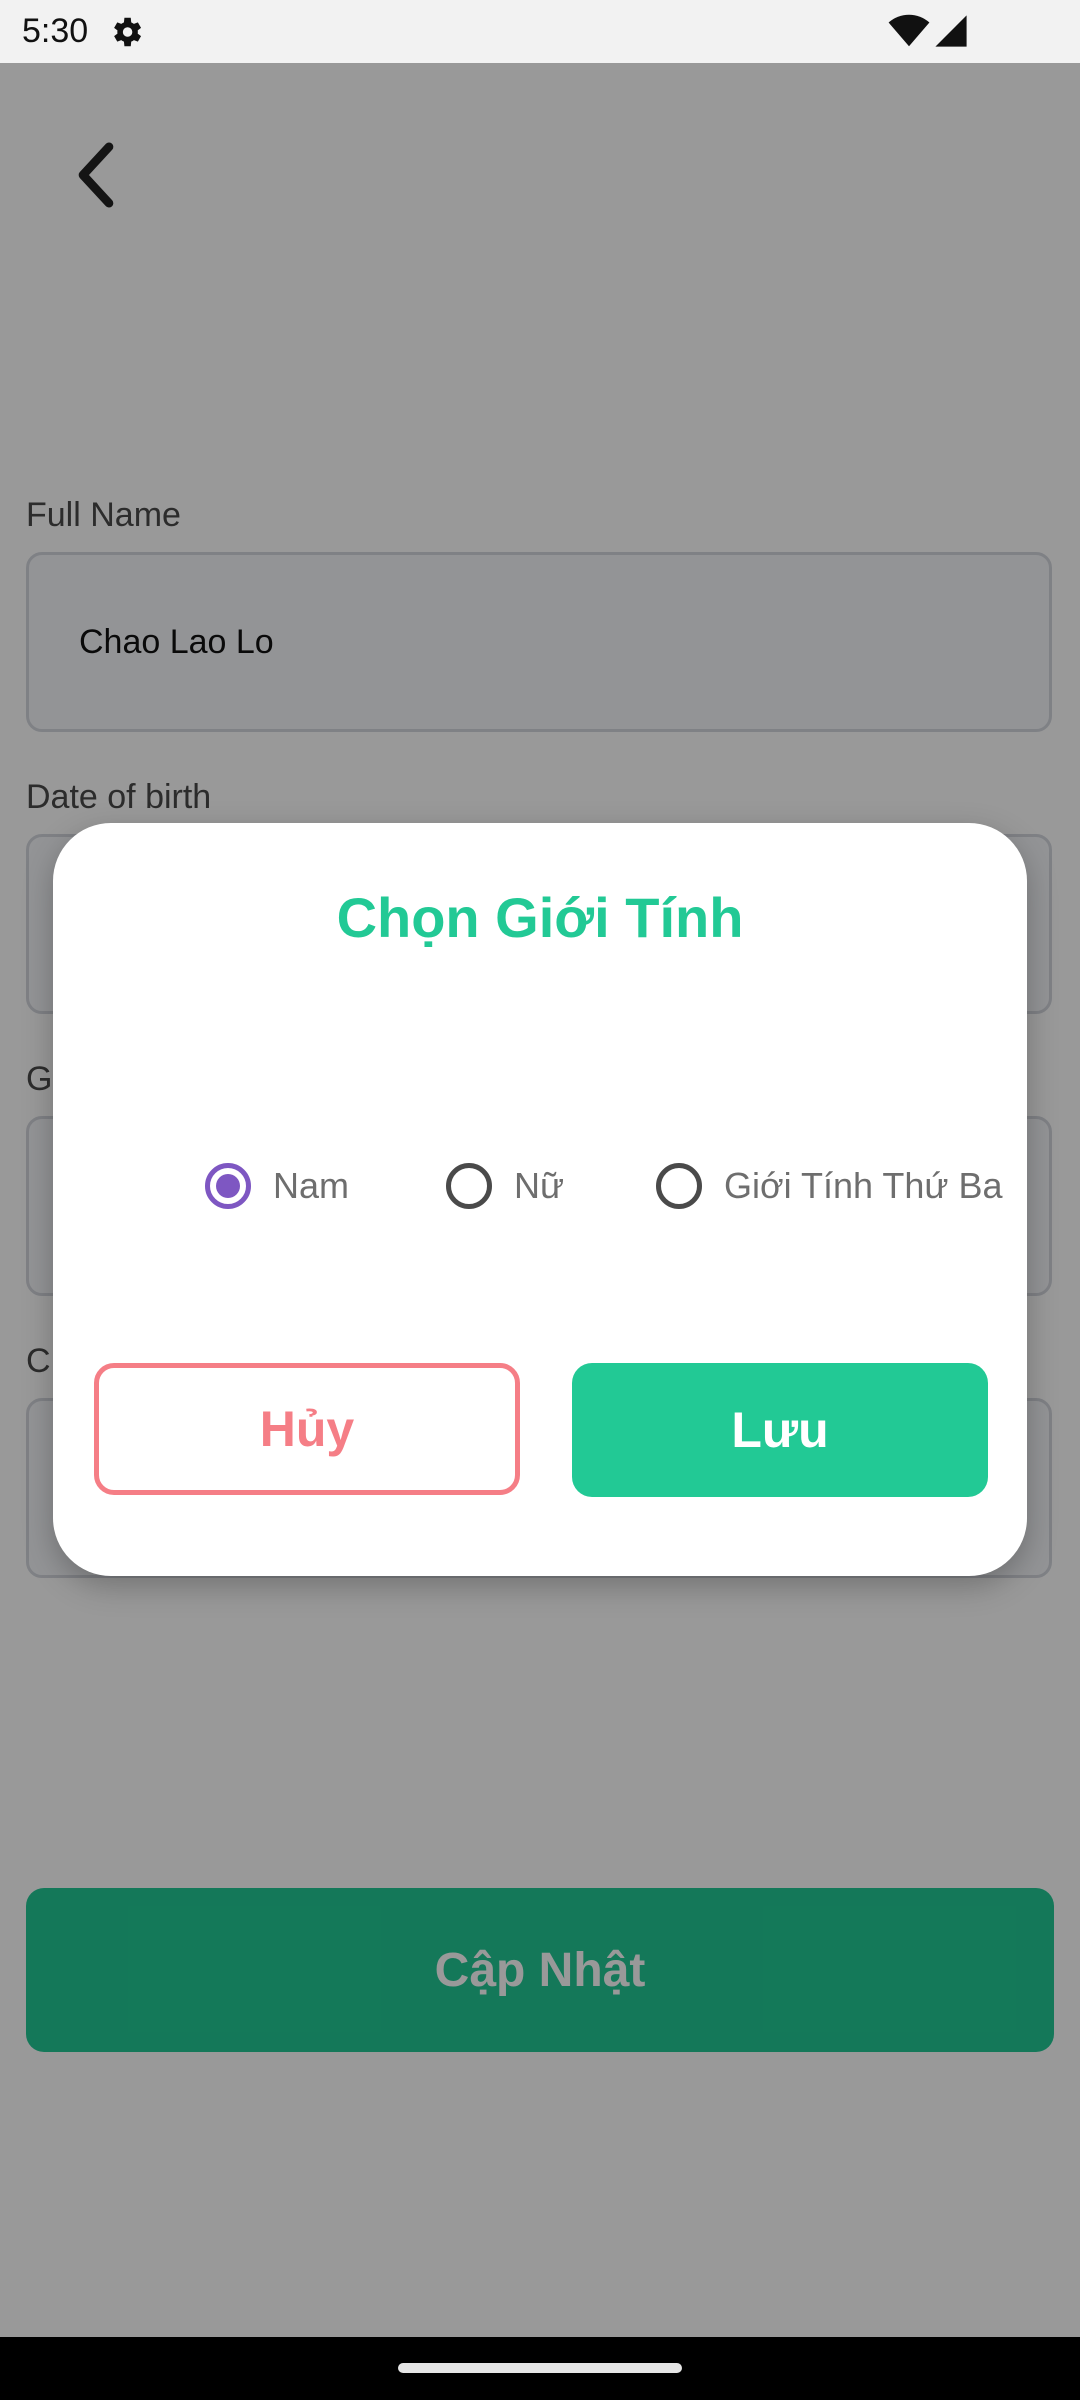 The image size is (1080, 2400). I want to click on radio-label-nam: Nam, so click(311, 1185).